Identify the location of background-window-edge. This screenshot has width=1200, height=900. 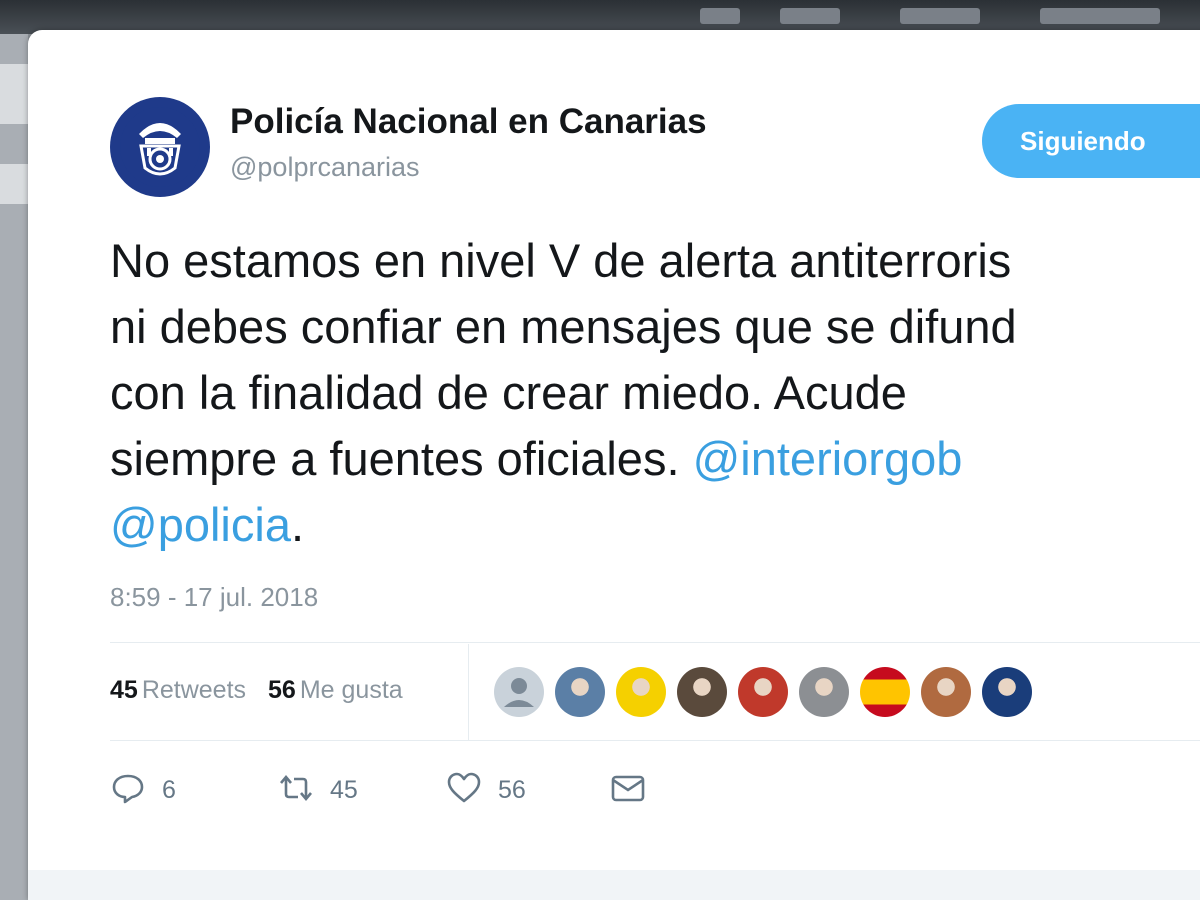
(14, 467).